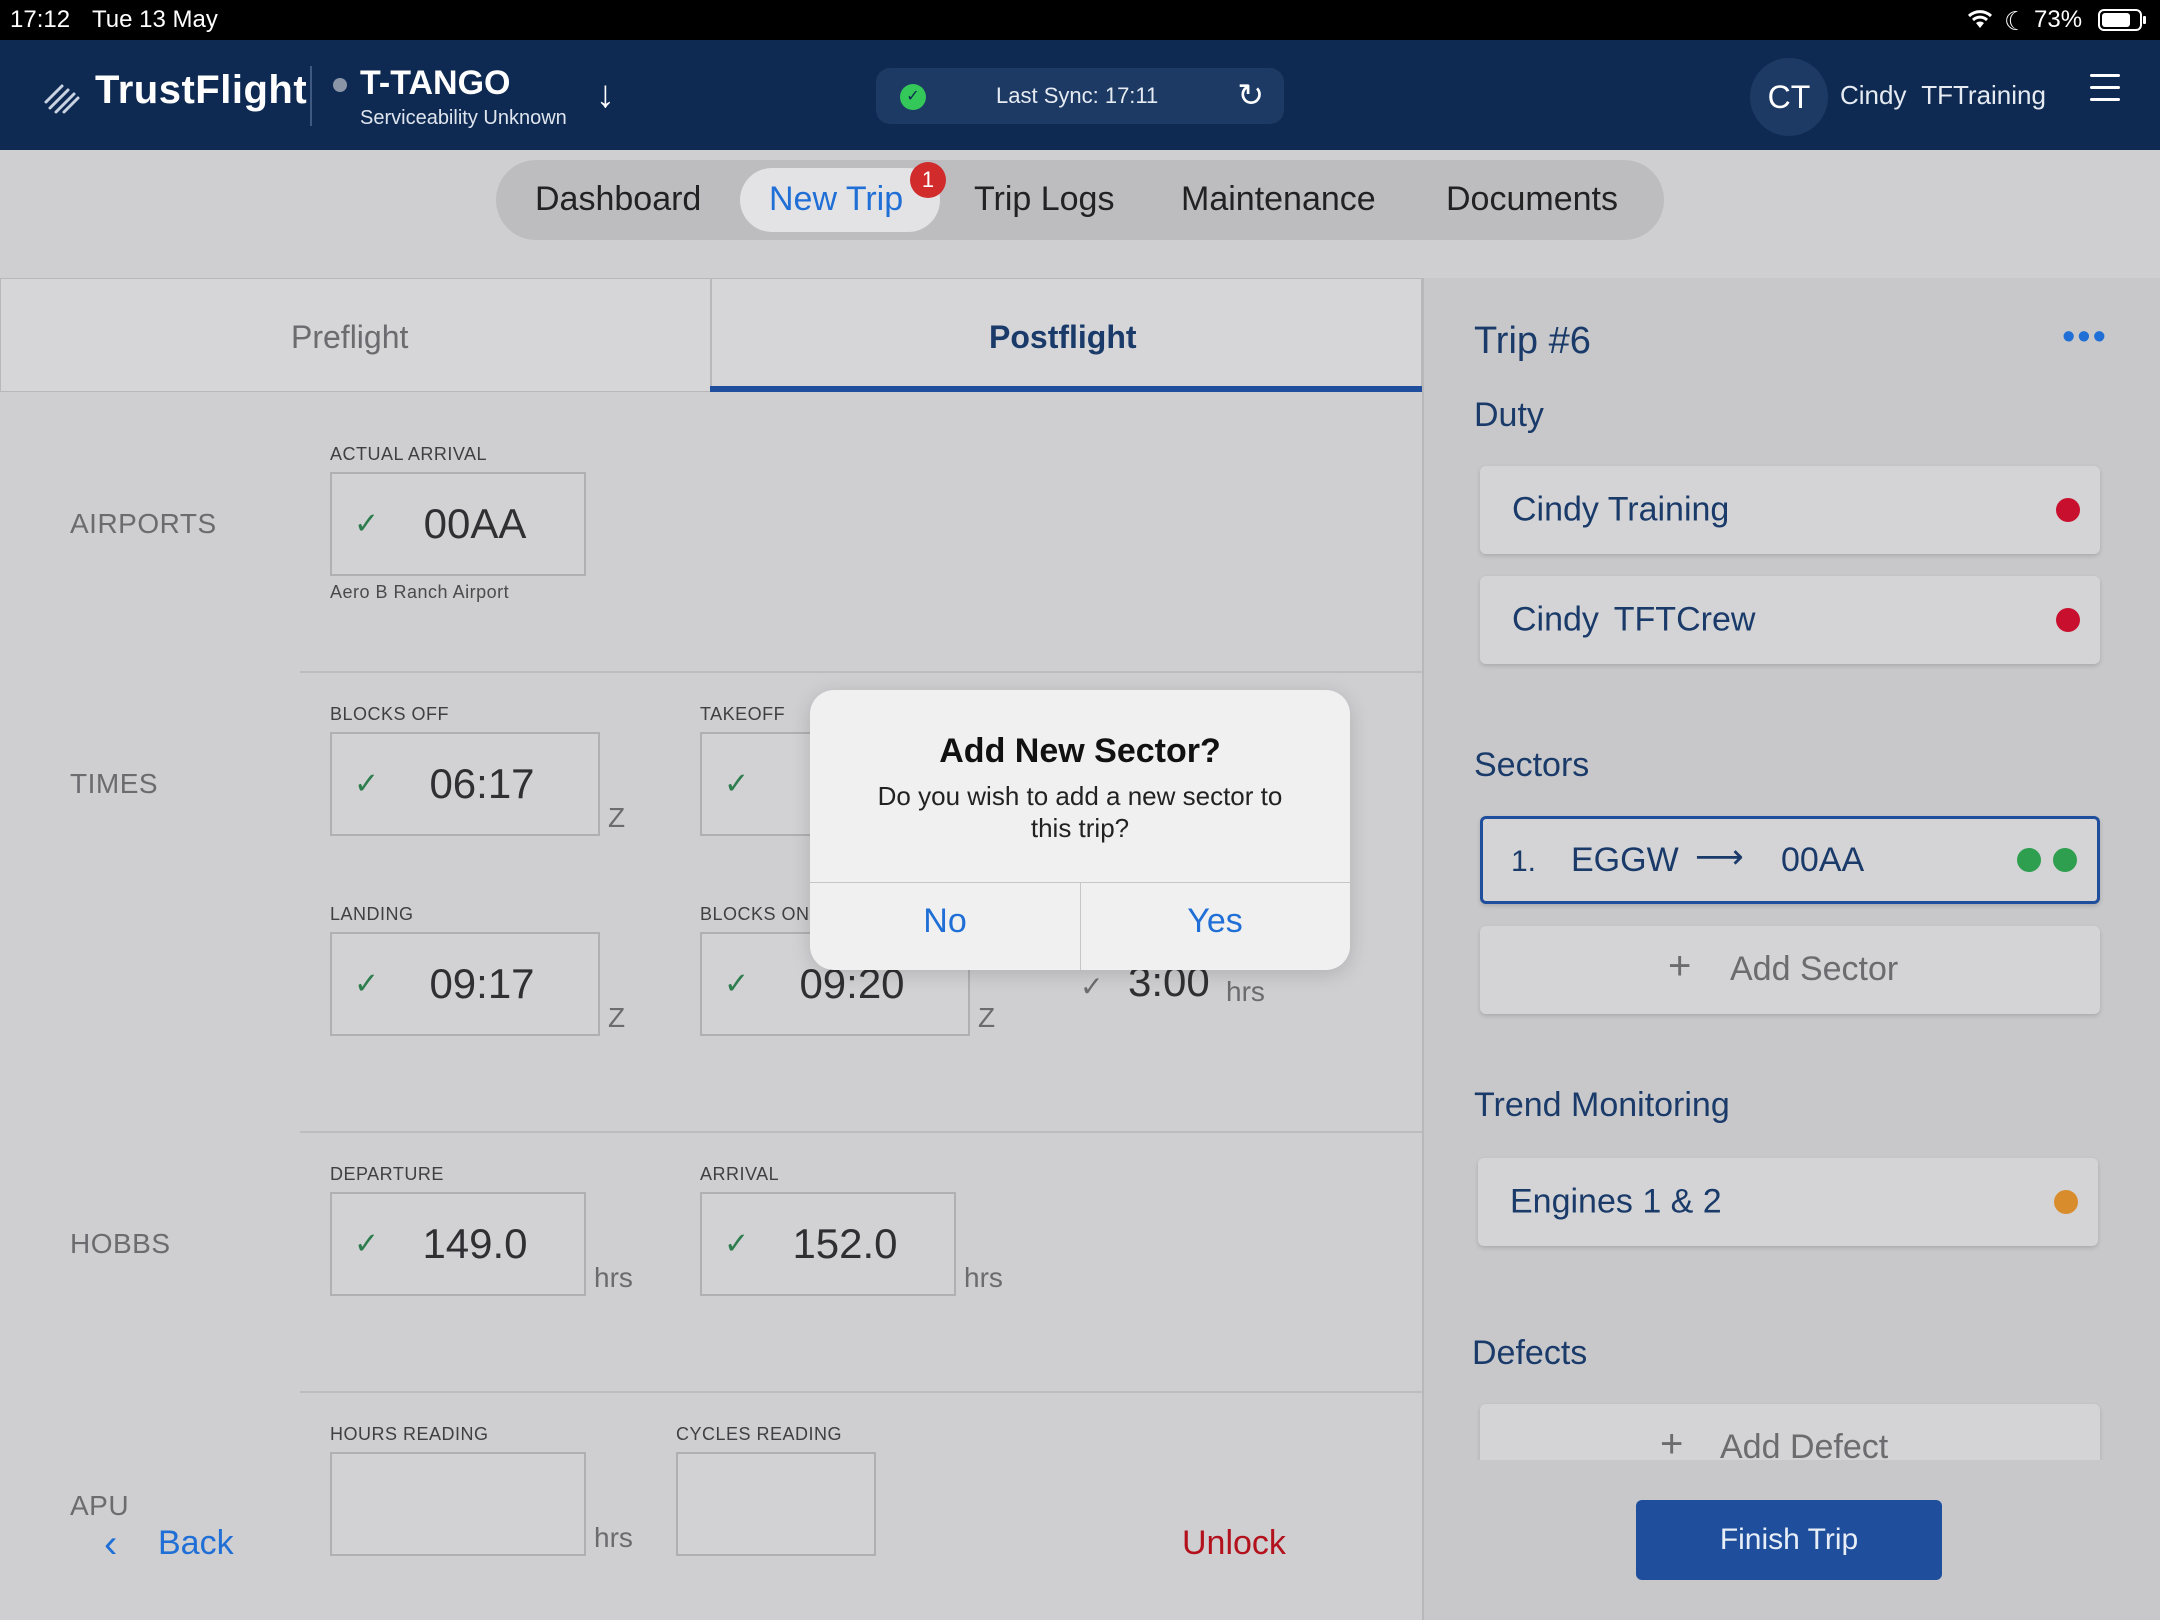 This screenshot has height=1620, width=2160. I want to click on duty-name: Cindy Training, so click(1621, 509).